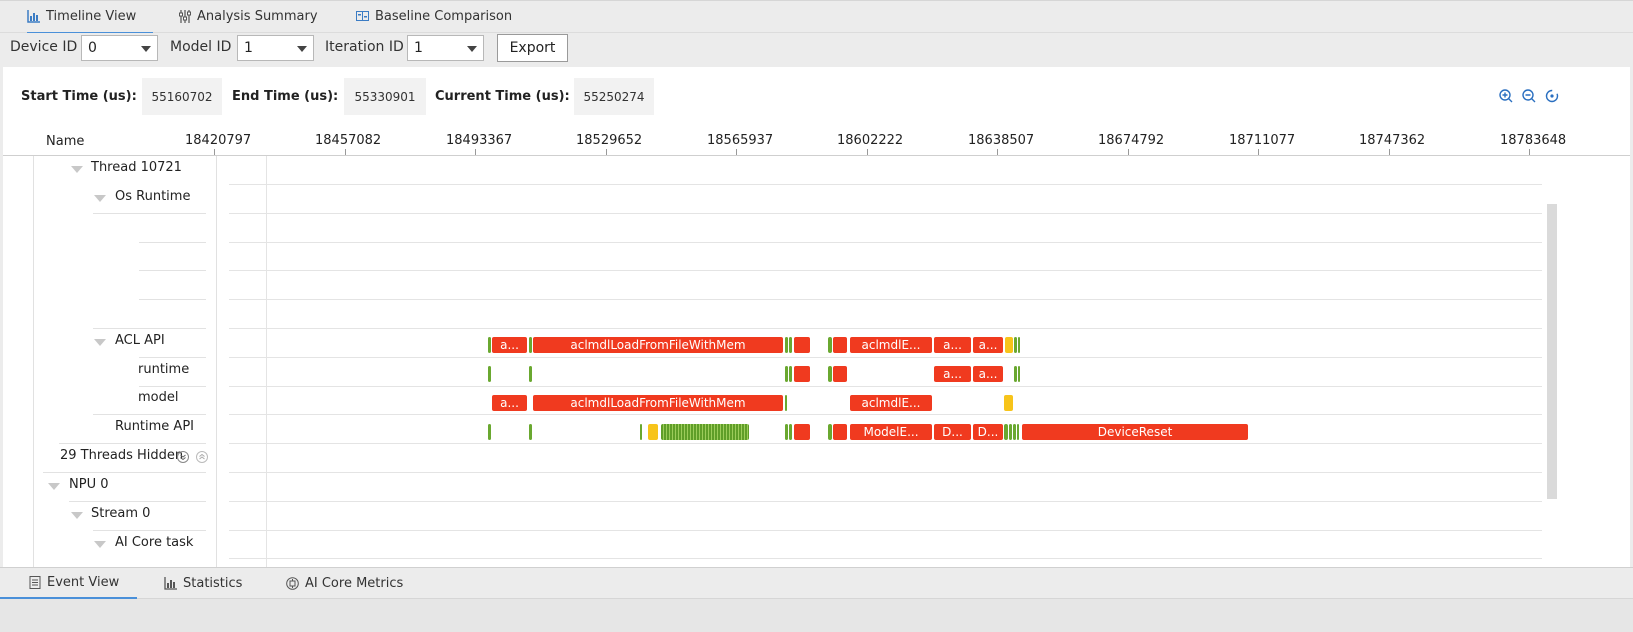  I want to click on tab-timeline-view: Timeline View, so click(90, 17).